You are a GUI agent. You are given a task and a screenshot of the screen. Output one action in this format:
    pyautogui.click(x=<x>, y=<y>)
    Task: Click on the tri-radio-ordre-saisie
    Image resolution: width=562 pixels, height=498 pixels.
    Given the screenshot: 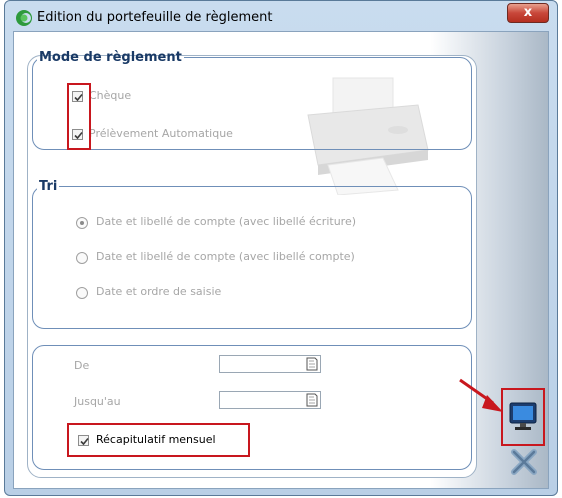 What is the action you would take?
    pyautogui.click(x=82, y=293)
    